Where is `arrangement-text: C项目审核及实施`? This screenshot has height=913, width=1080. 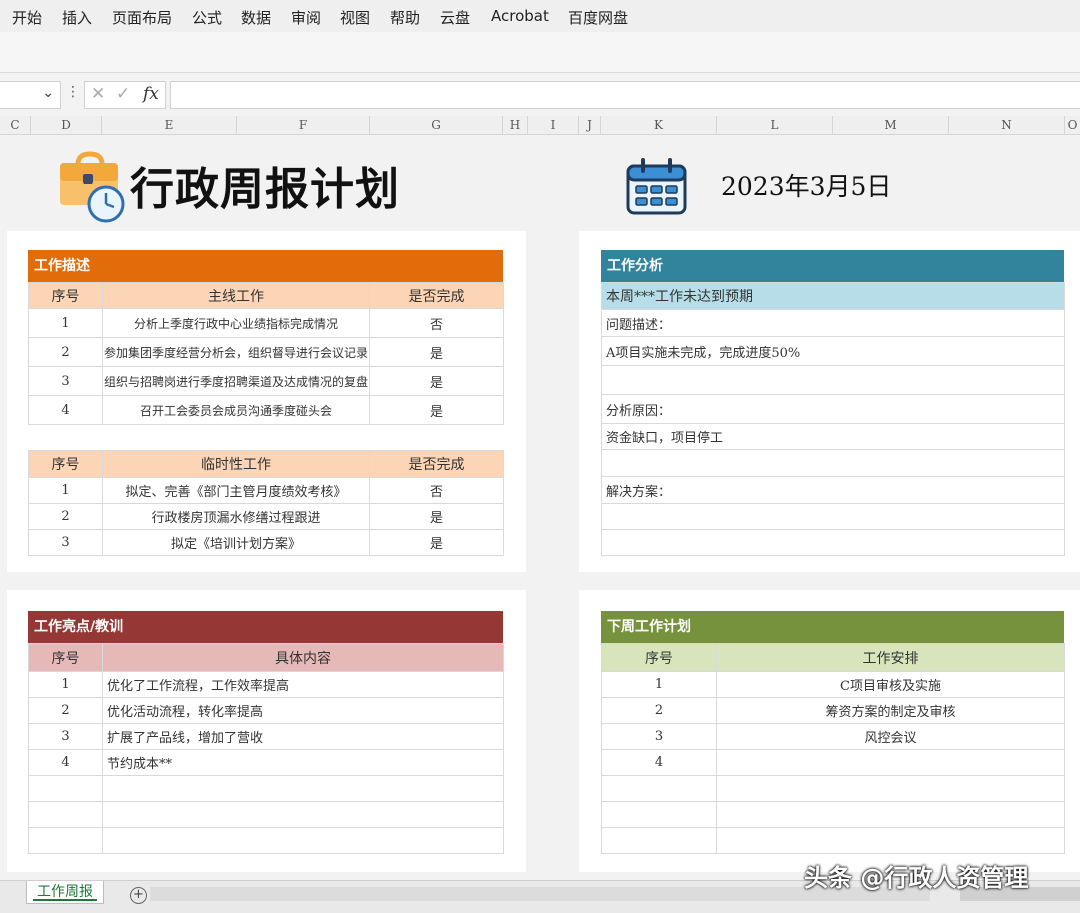
arrangement-text: C项目审核及实施 is located at coordinates (890, 684).